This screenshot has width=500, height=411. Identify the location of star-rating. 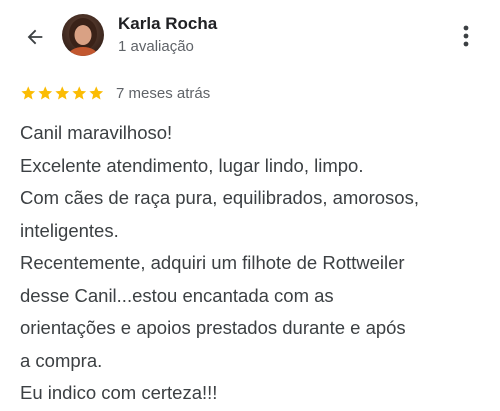
(62, 93).